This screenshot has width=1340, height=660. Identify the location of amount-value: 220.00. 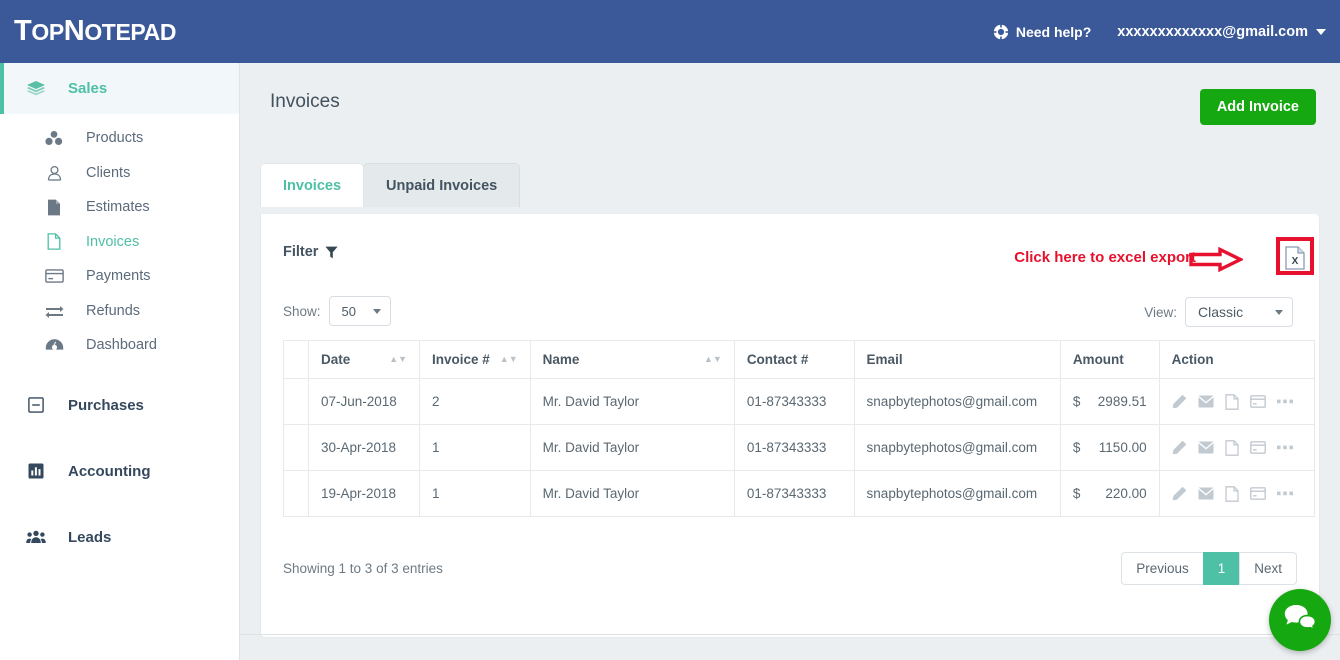
(1126, 493).